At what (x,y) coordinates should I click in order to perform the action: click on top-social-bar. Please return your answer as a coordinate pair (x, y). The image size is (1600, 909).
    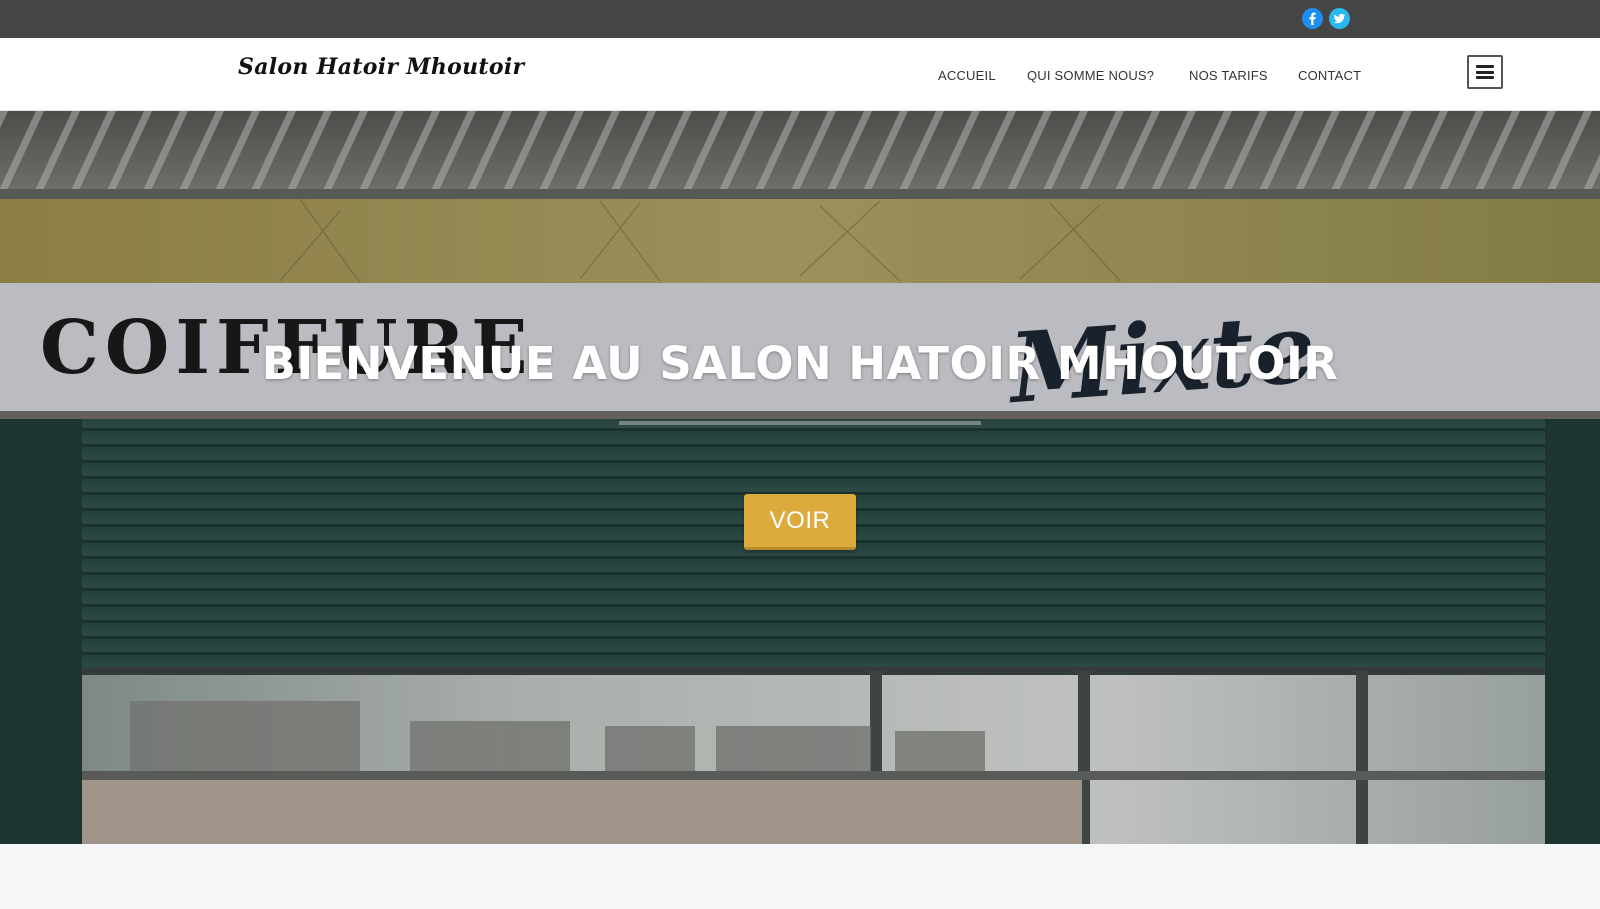
    Looking at the image, I should click on (800, 19).